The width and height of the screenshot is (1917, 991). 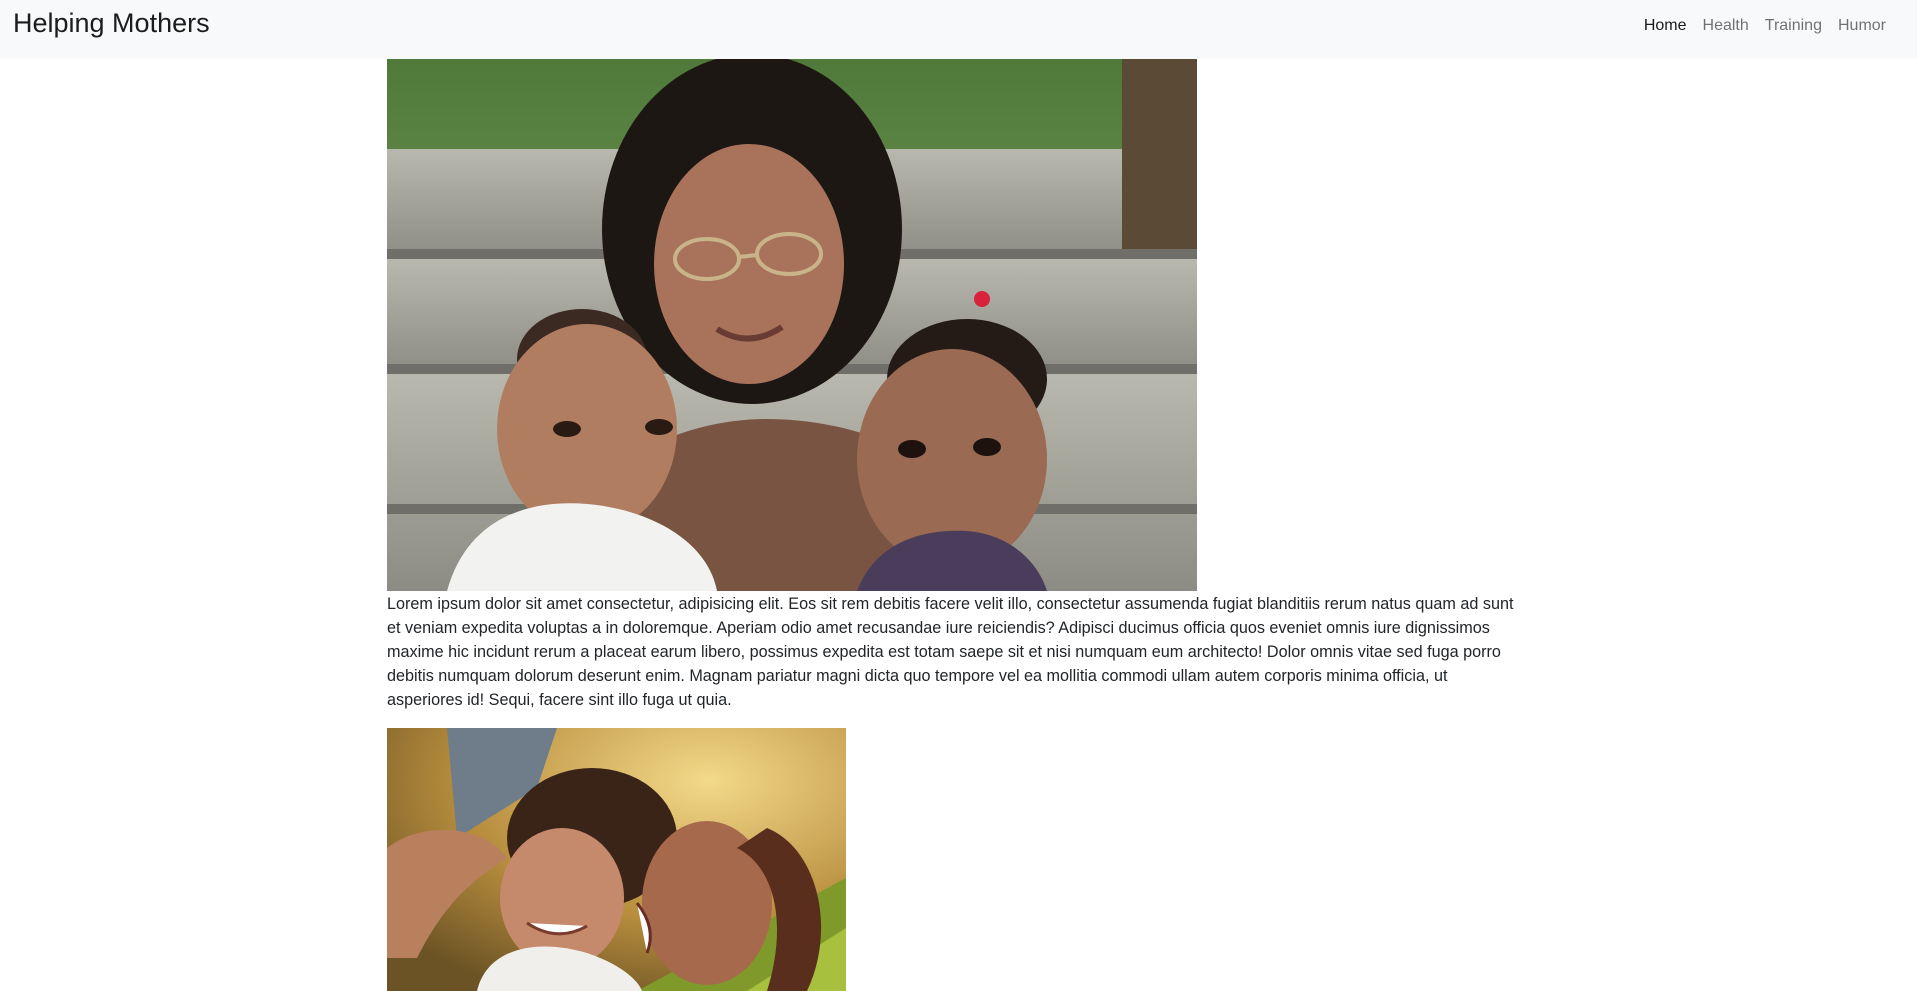 I want to click on nav-link-home: Home, so click(x=1665, y=26).